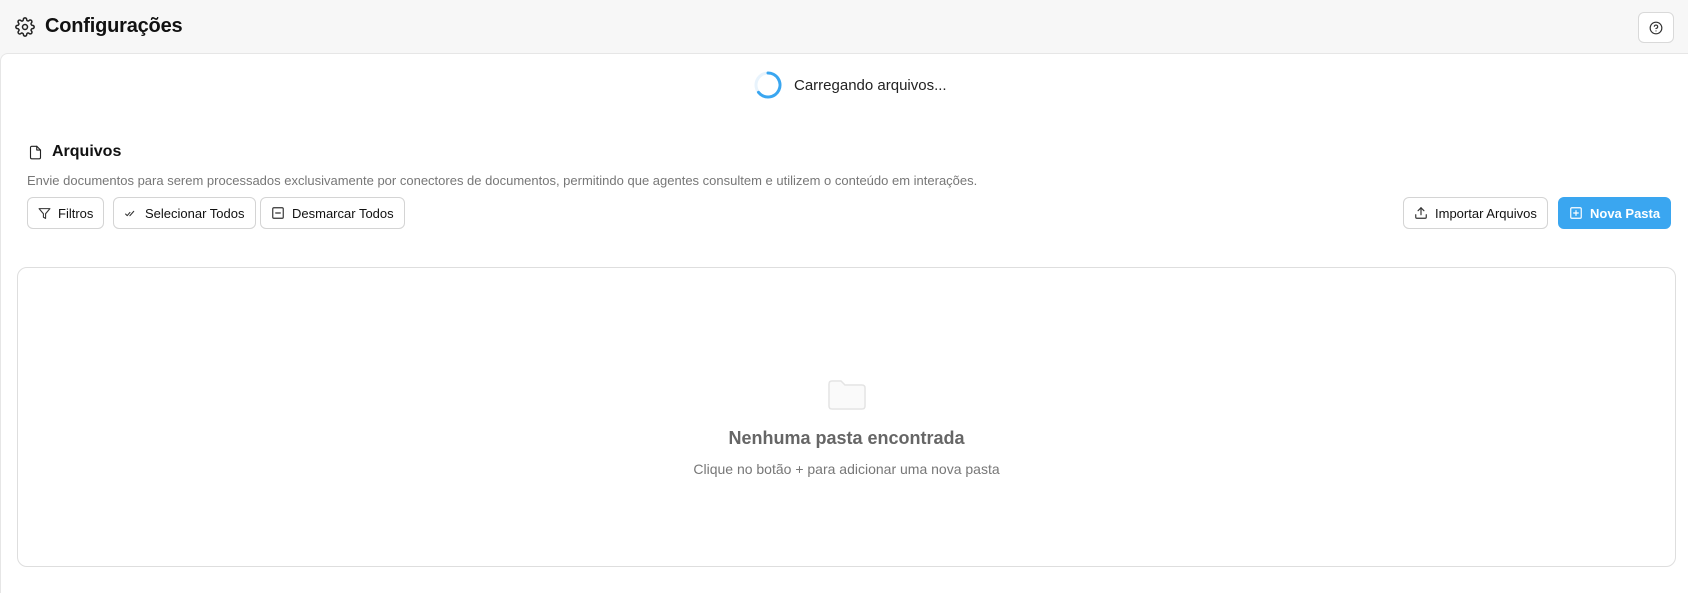 The image size is (1688, 593). I want to click on new-folder-label: Nova Pasta, so click(1625, 213).